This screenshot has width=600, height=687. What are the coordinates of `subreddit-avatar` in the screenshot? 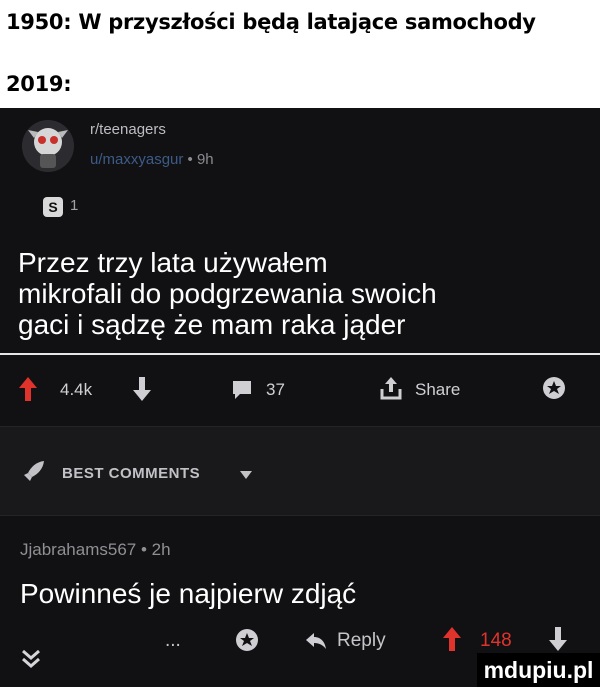 It's located at (48, 146).